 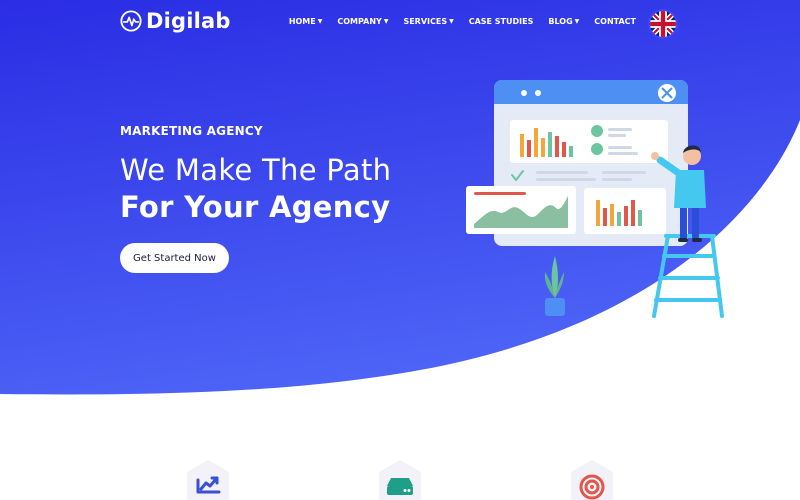 I want to click on trend-chart-icon, so click(x=208, y=480).